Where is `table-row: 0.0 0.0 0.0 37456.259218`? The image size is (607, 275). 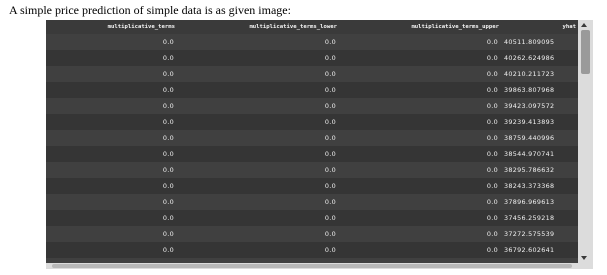
table-row: 0.0 0.0 0.0 37456.259218 is located at coordinates (312, 218).